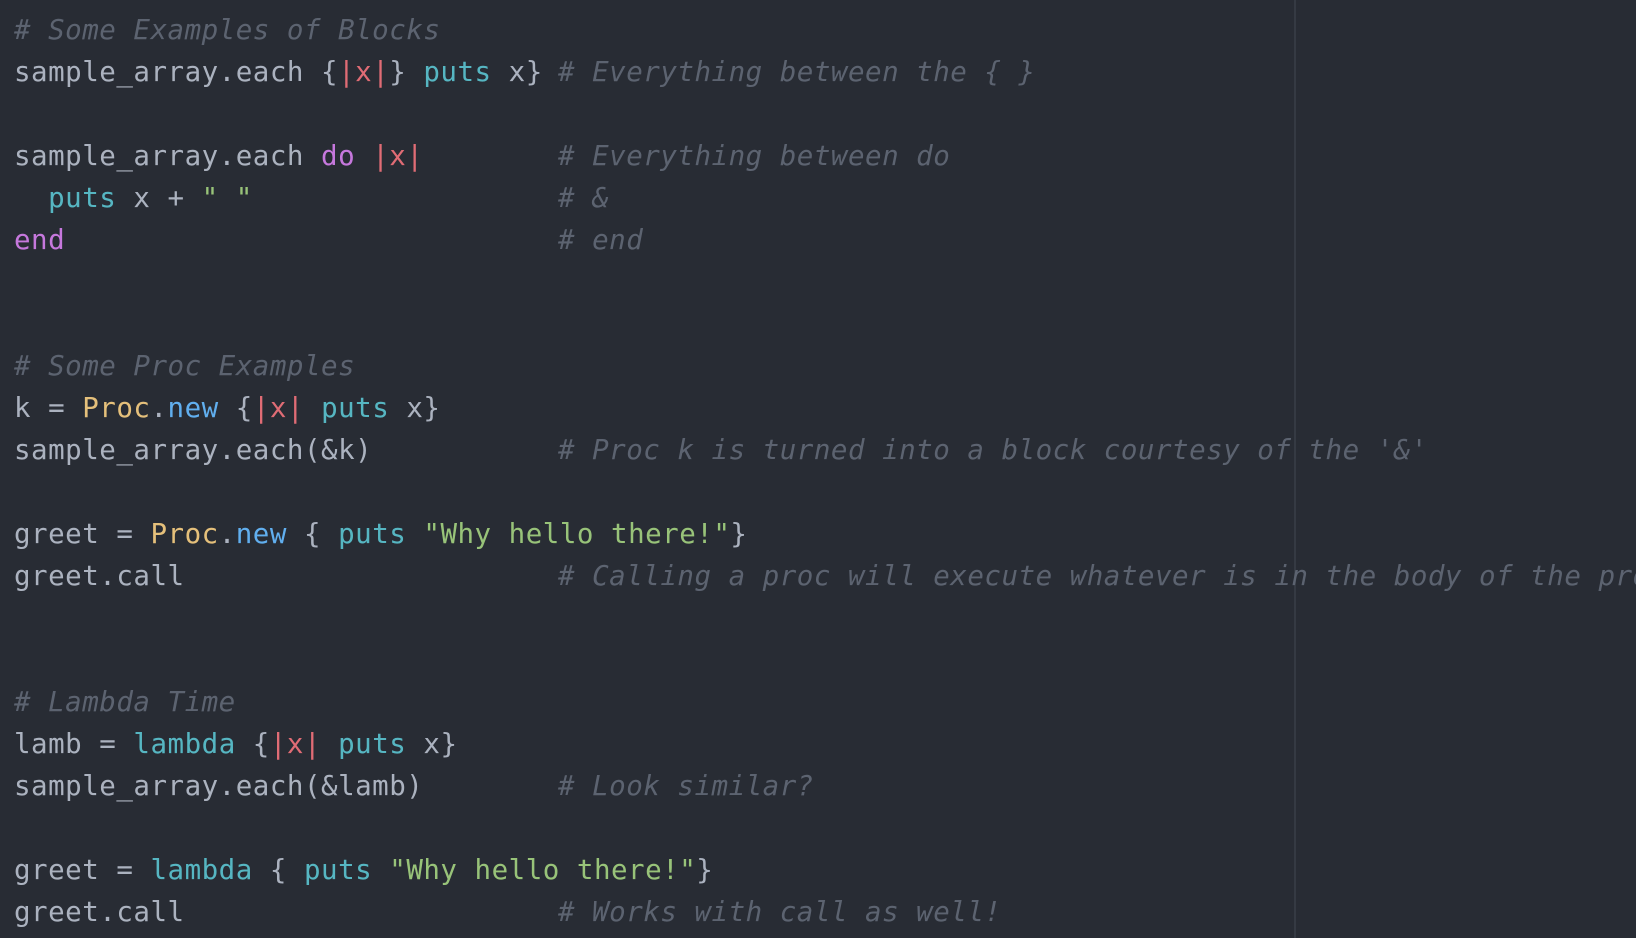 This screenshot has width=1636, height=938. I want to click on inline-comment: # Look similar?, so click(686, 786).